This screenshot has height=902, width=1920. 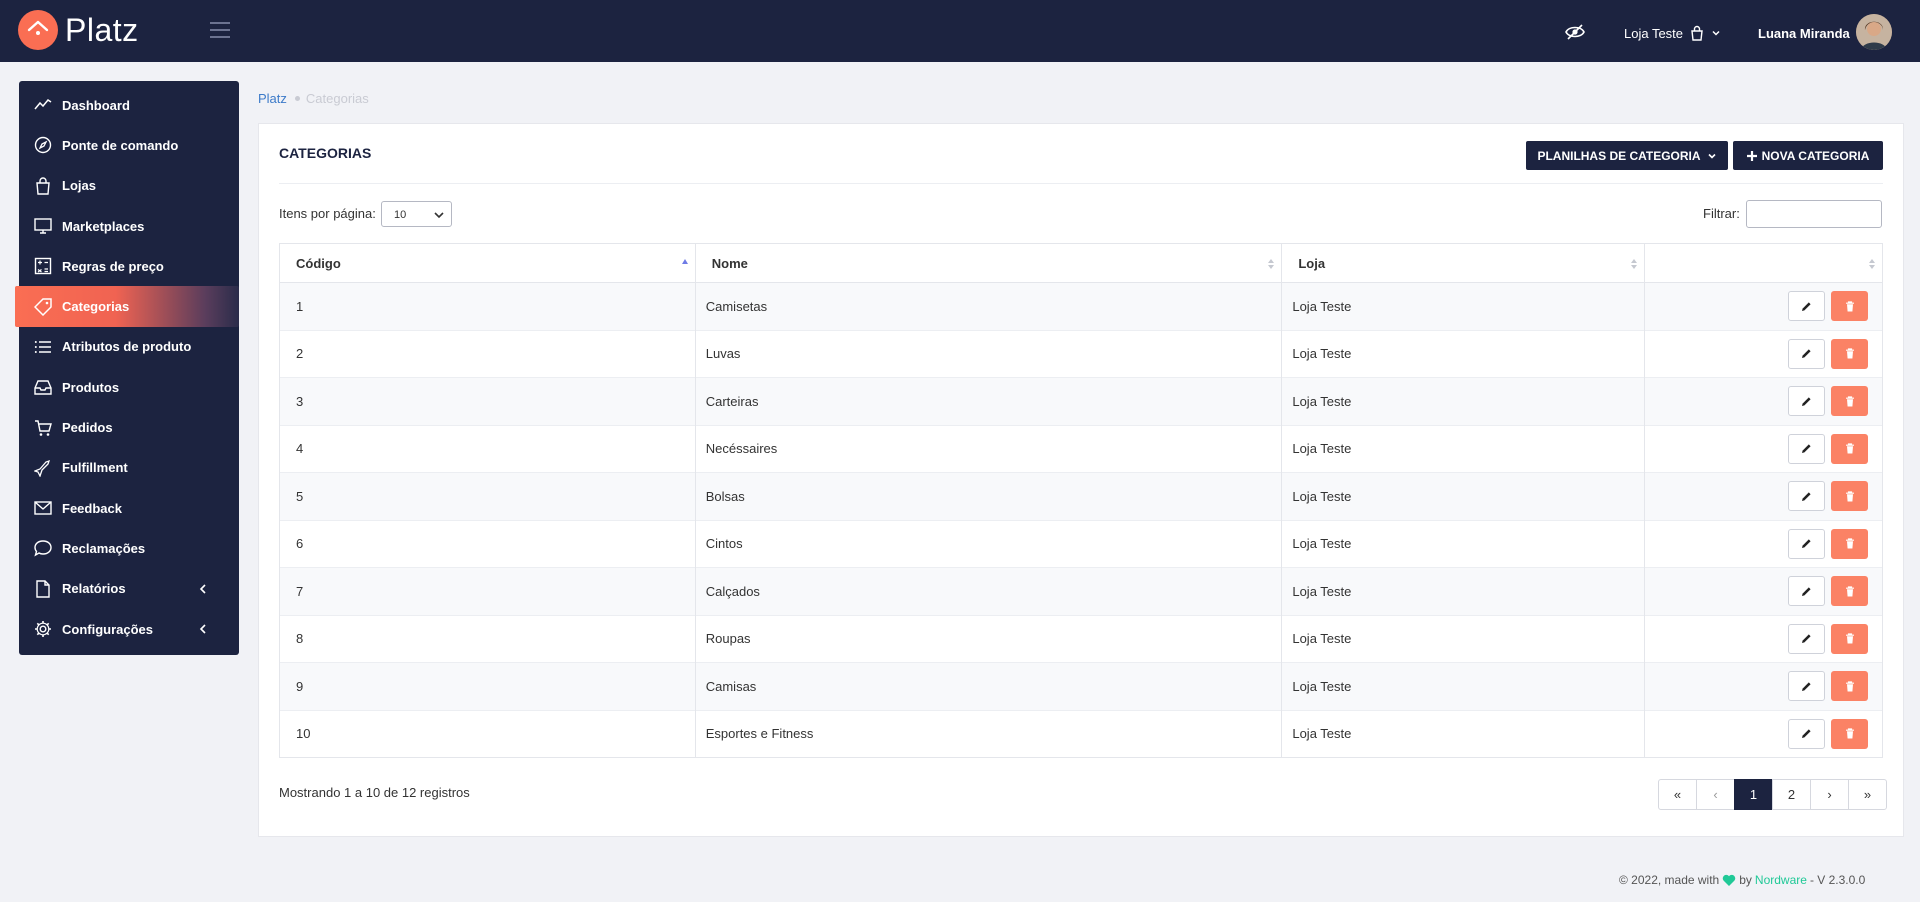 What do you see at coordinates (487, 353) in the screenshot?
I see `cell-code: 2` at bounding box center [487, 353].